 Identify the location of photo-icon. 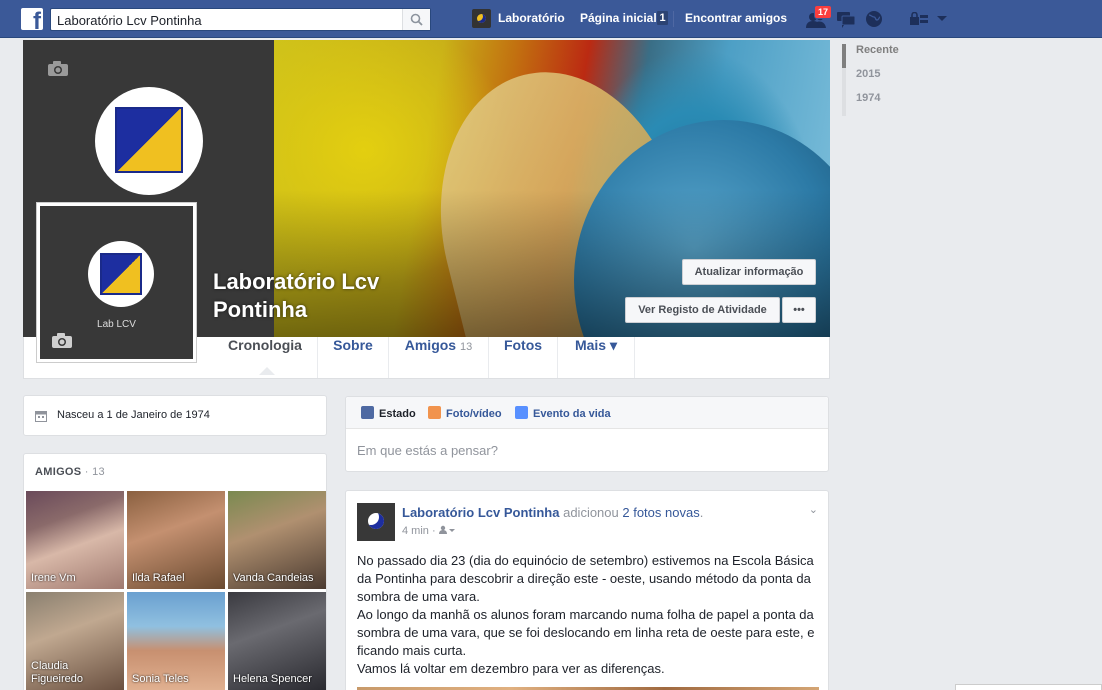
(434, 412).